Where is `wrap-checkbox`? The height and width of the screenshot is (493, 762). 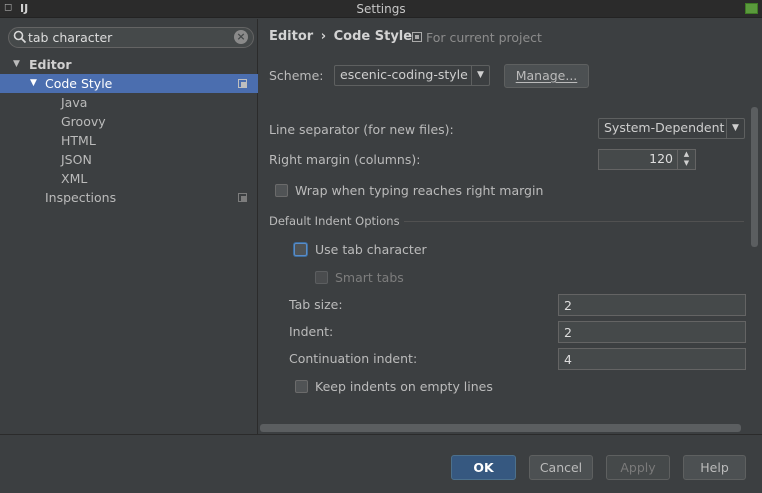
wrap-checkbox is located at coordinates (281, 190).